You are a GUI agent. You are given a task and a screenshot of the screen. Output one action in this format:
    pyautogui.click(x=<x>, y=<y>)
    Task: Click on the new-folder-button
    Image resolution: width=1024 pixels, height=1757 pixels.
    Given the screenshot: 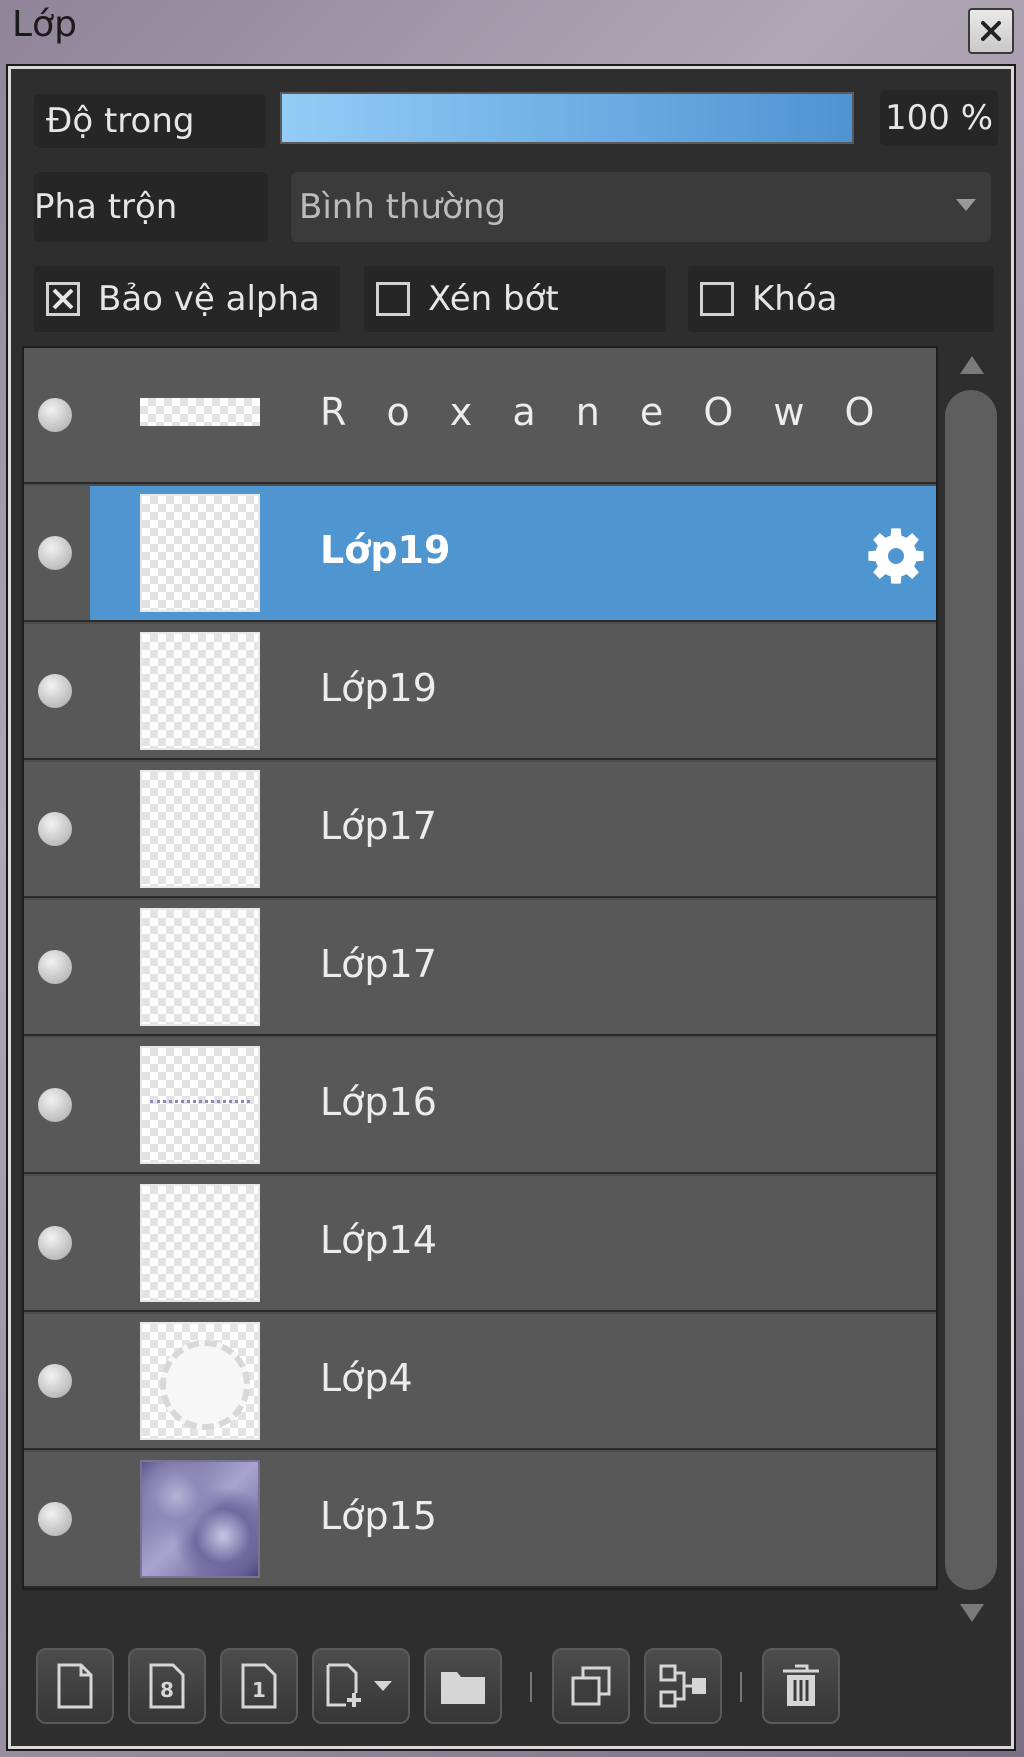 What is the action you would take?
    pyautogui.click(x=463, y=1686)
    